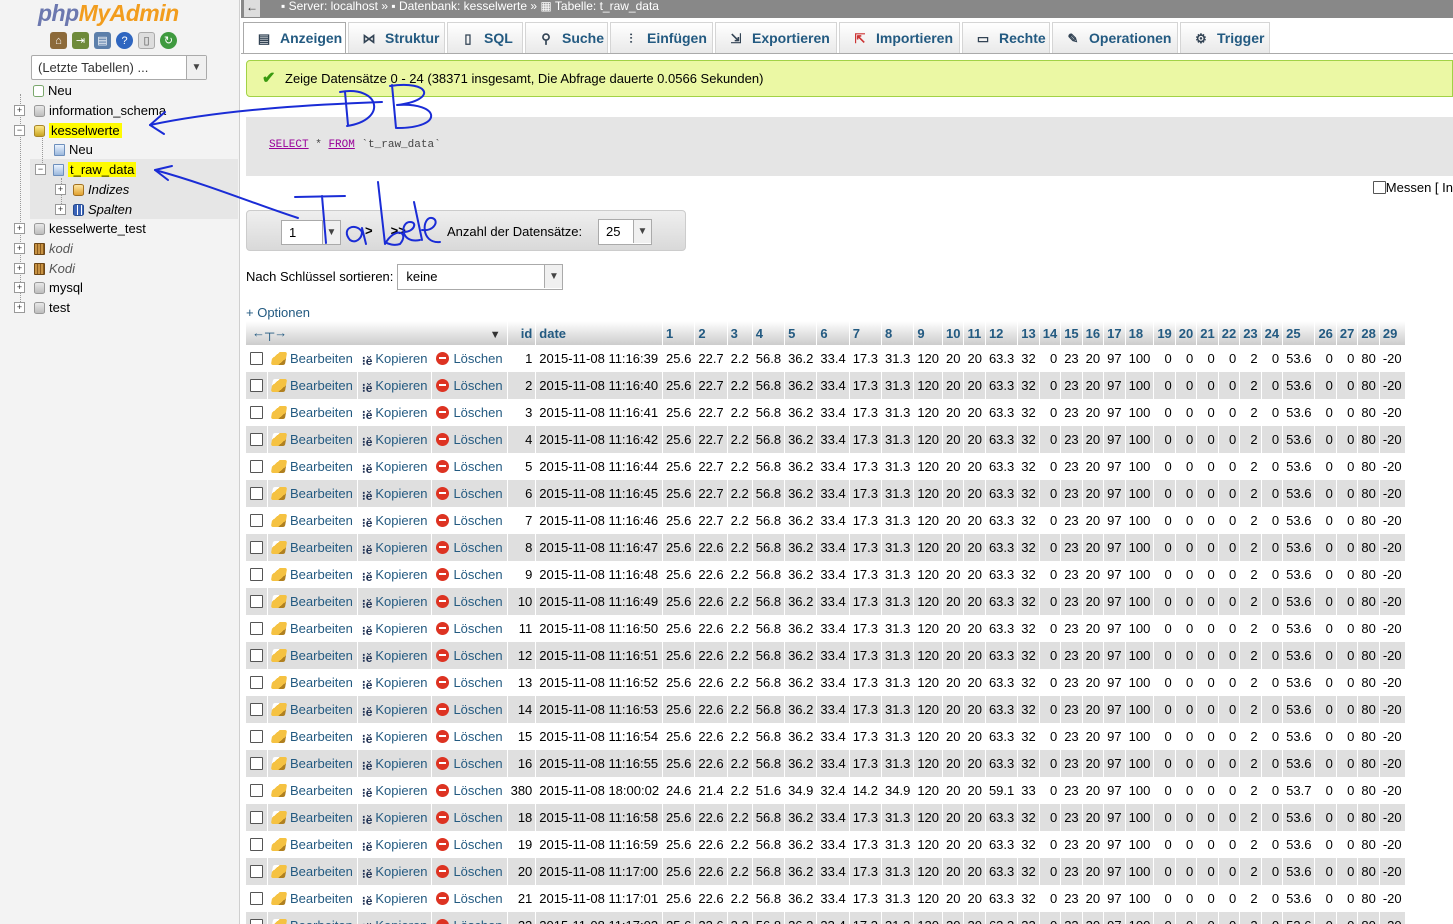 The image size is (1453, 924). I want to click on breadcrumb-database: Datenbank: kesselwerte, so click(463, 6).